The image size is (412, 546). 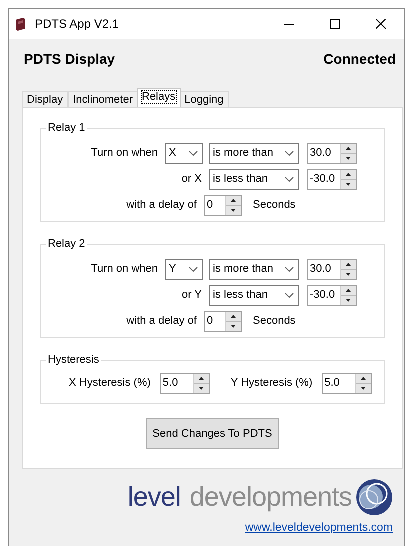 I want to click on connection-status: Connected, so click(x=360, y=60).